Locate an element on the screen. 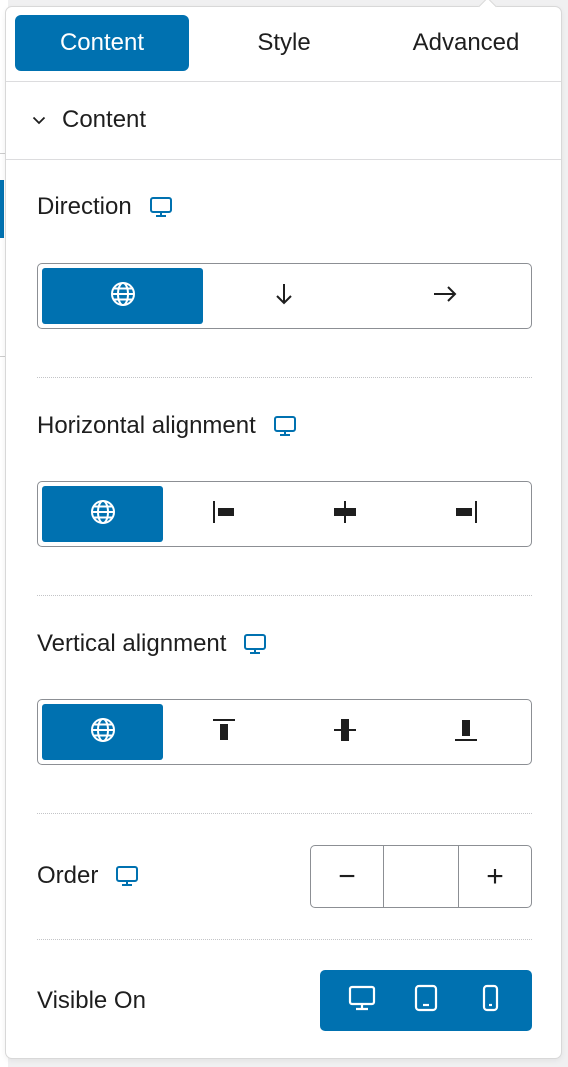  vertical-option-top is located at coordinates (223, 732).